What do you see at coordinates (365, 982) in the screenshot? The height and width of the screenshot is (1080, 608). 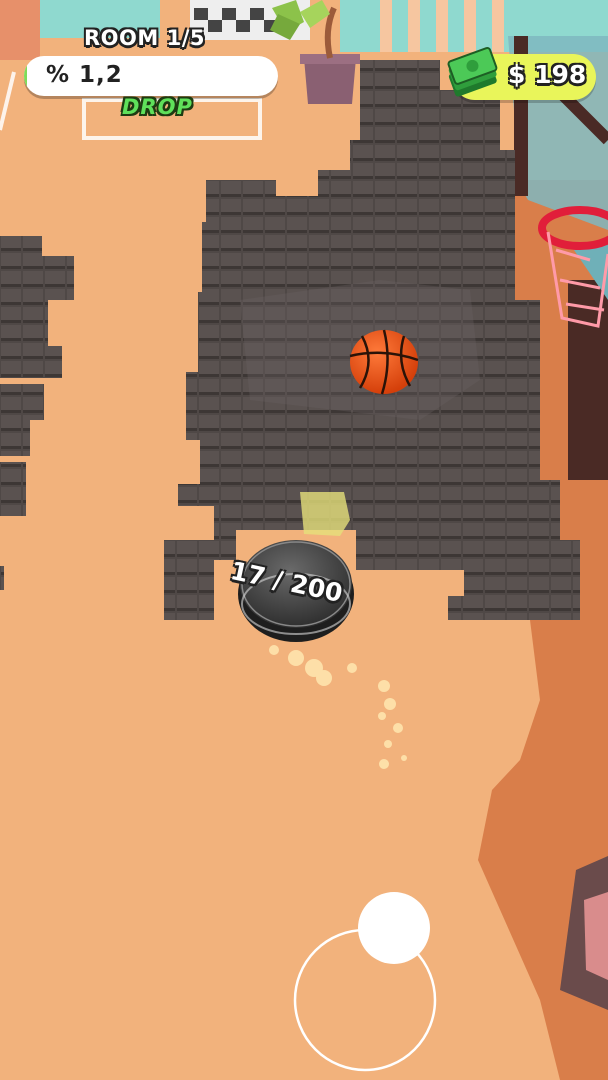 I see `virtual-joystick` at bounding box center [365, 982].